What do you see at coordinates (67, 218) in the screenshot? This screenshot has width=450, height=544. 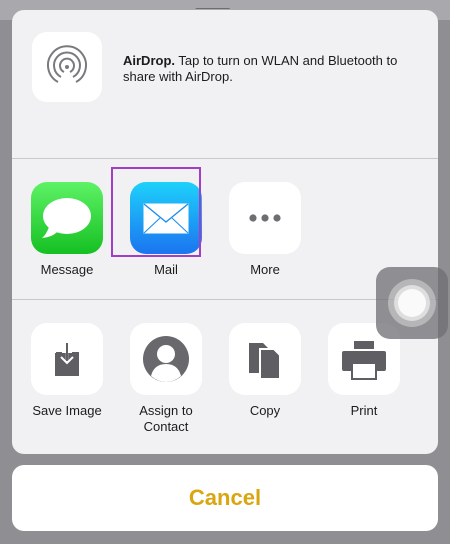 I see `message-icon` at bounding box center [67, 218].